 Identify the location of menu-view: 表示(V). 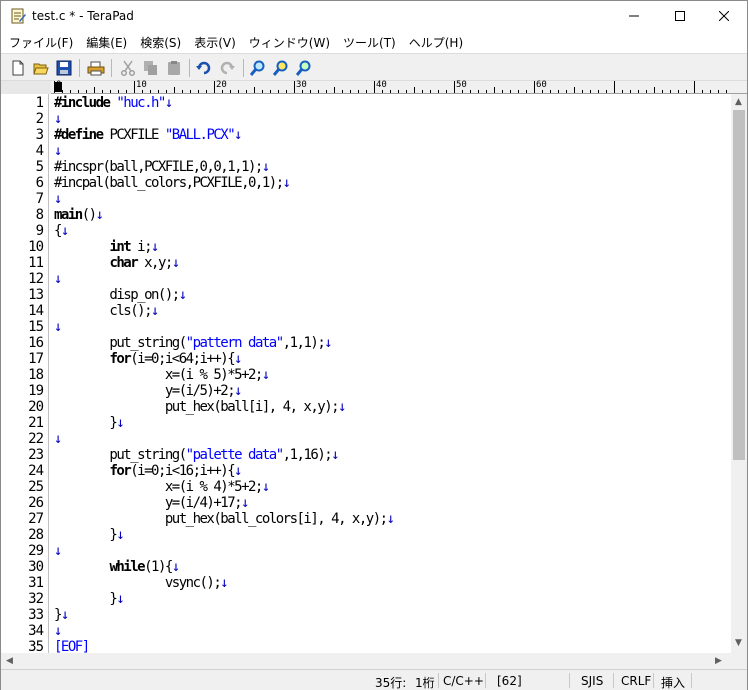
(213, 42).